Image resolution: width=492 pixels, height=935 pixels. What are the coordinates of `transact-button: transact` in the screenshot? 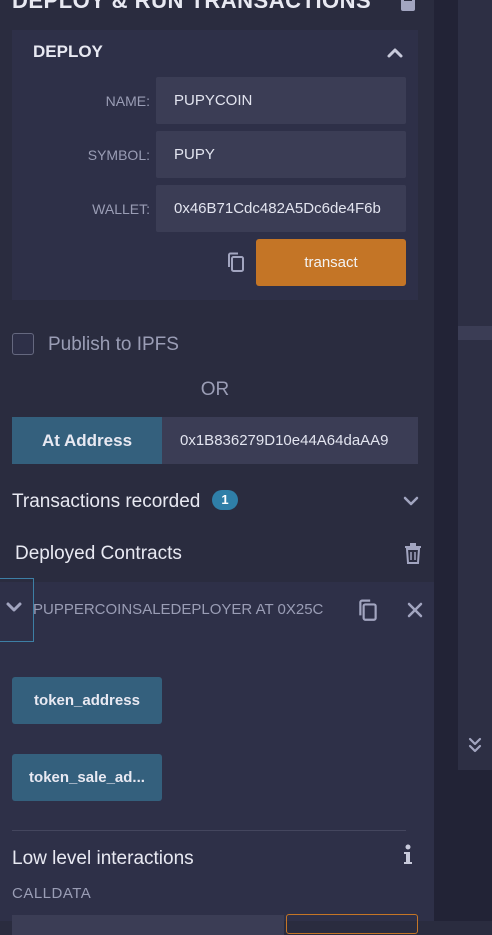 It's located at (331, 262).